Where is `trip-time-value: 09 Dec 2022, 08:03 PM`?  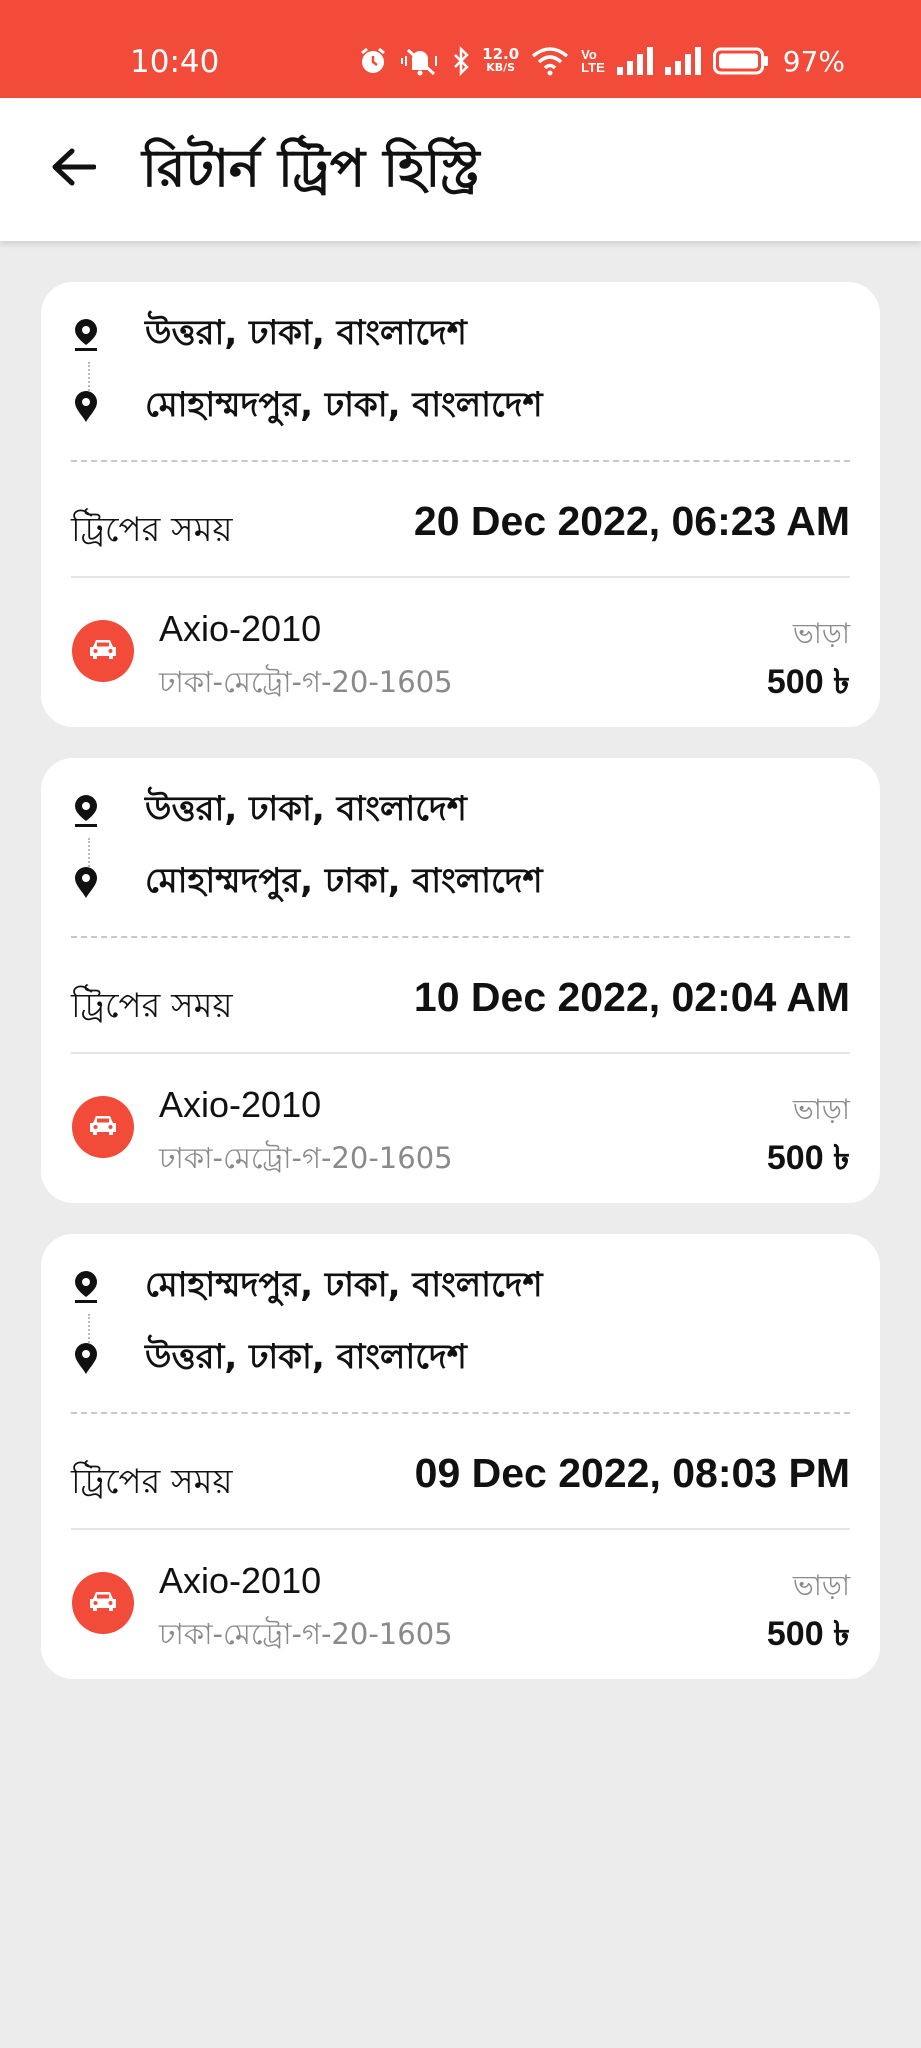 trip-time-value: 09 Dec 2022, 08:03 PM is located at coordinates (632, 1473).